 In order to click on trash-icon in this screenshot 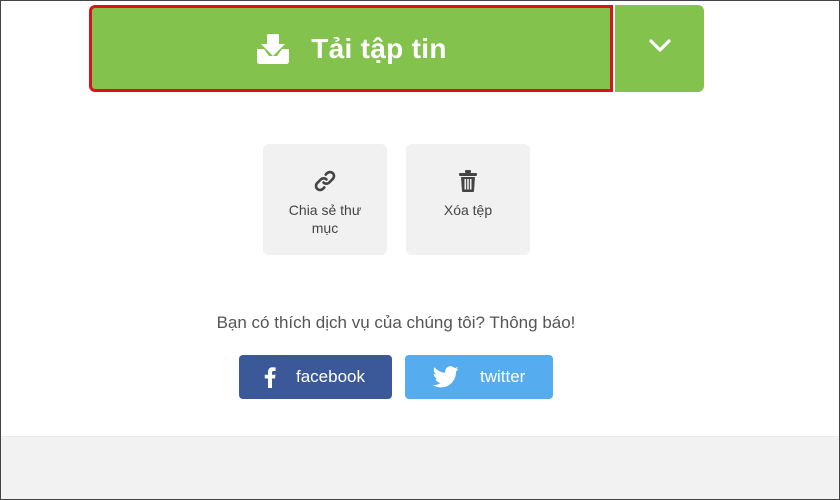, I will do `click(468, 181)`.